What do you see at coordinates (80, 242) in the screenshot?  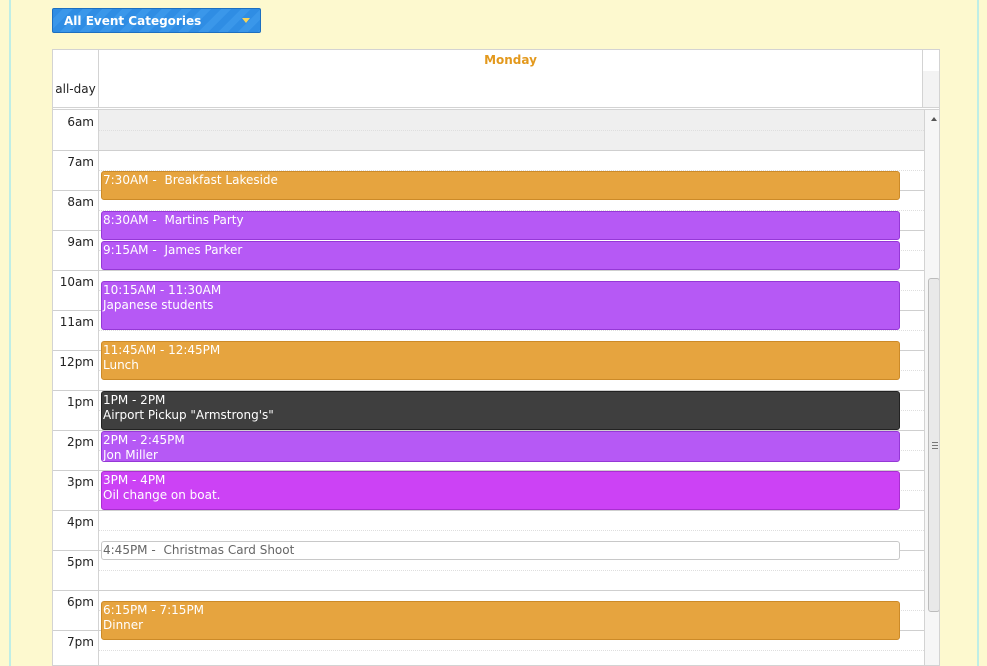 I see `time-label: 9am` at bounding box center [80, 242].